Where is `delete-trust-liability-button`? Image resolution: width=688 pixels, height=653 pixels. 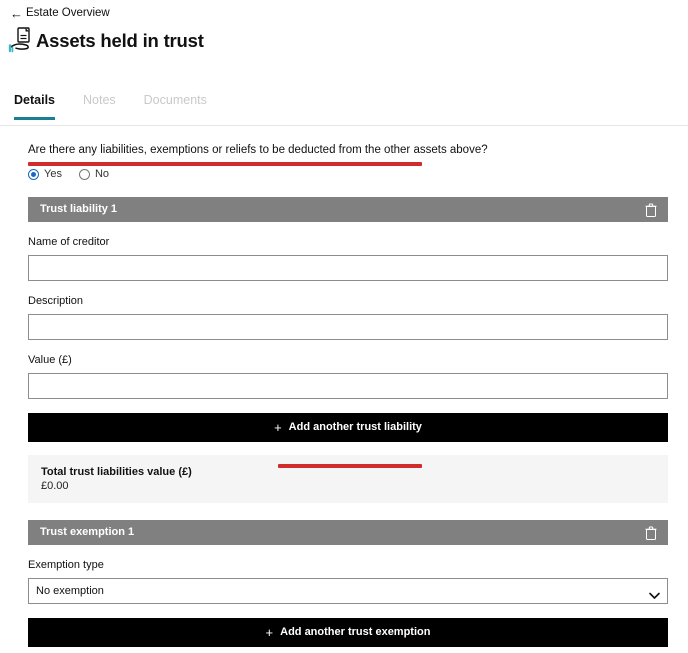 delete-trust-liability-button is located at coordinates (651, 210).